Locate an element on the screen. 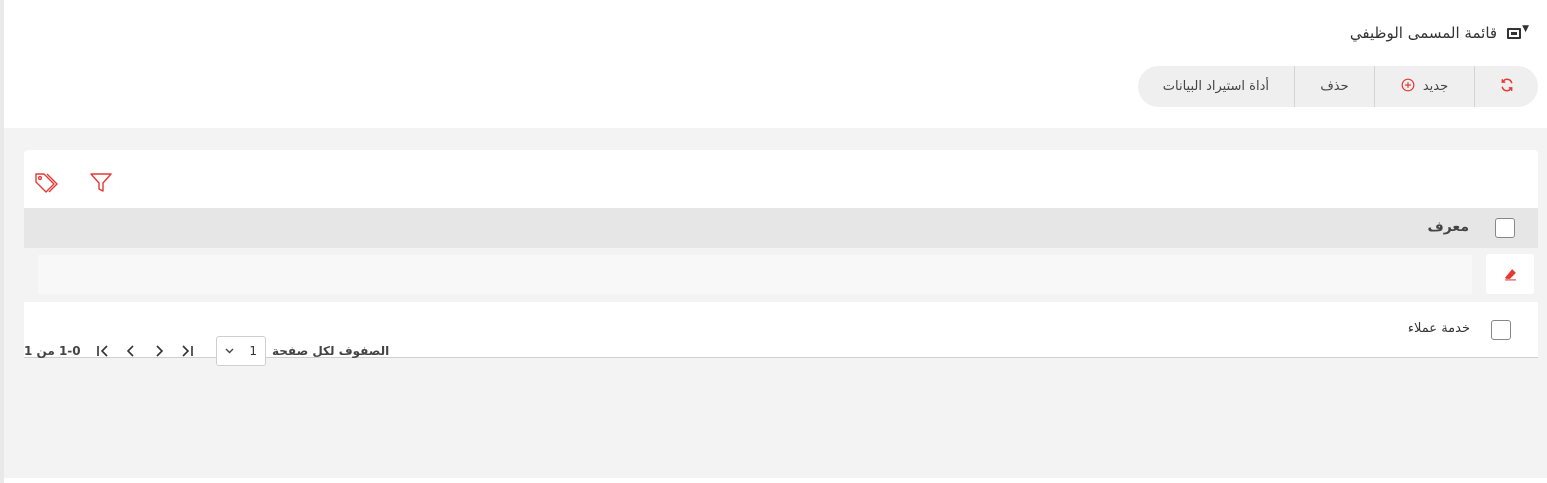 This screenshot has width=1547, height=483. eraser-icon is located at coordinates (1510, 274).